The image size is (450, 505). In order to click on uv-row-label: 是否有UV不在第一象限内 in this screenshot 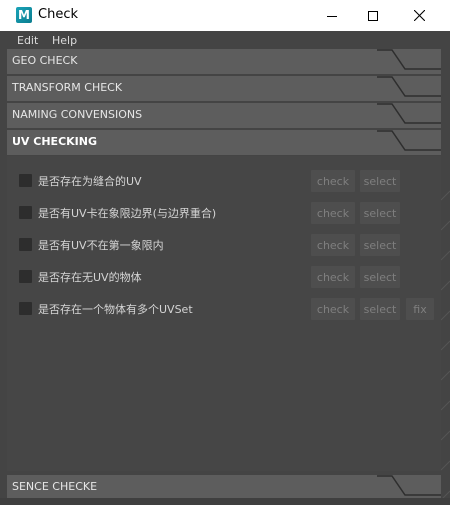, I will do `click(101, 245)`.